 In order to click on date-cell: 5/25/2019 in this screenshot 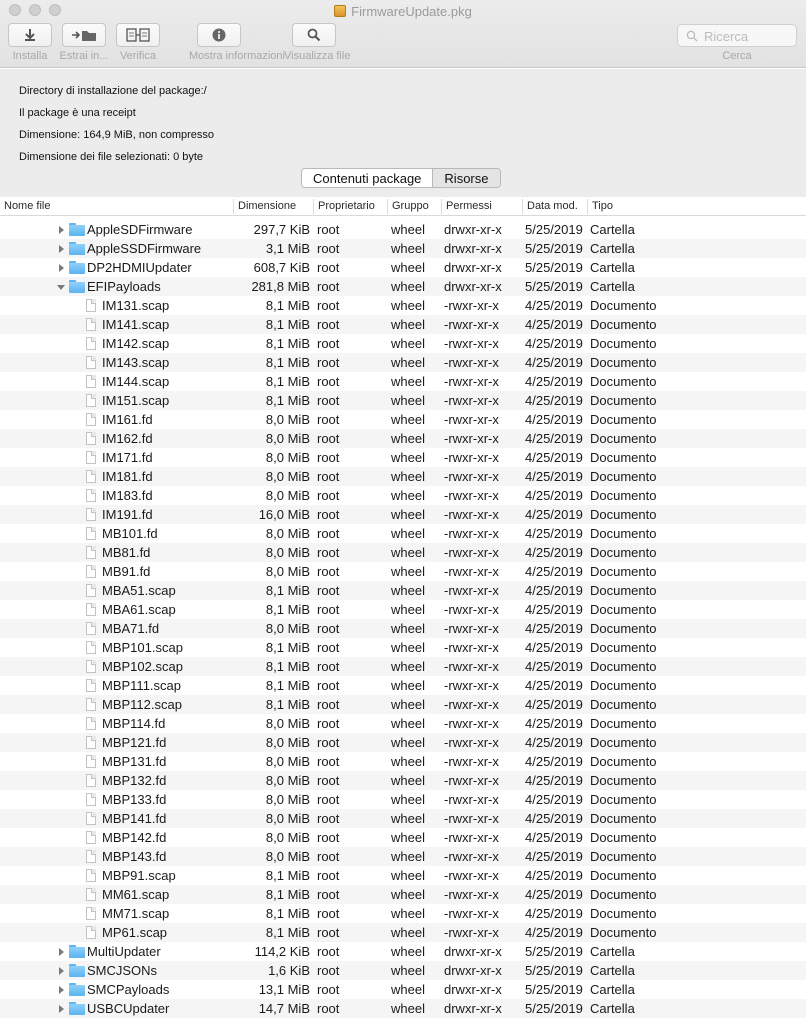, I will do `click(554, 951)`.